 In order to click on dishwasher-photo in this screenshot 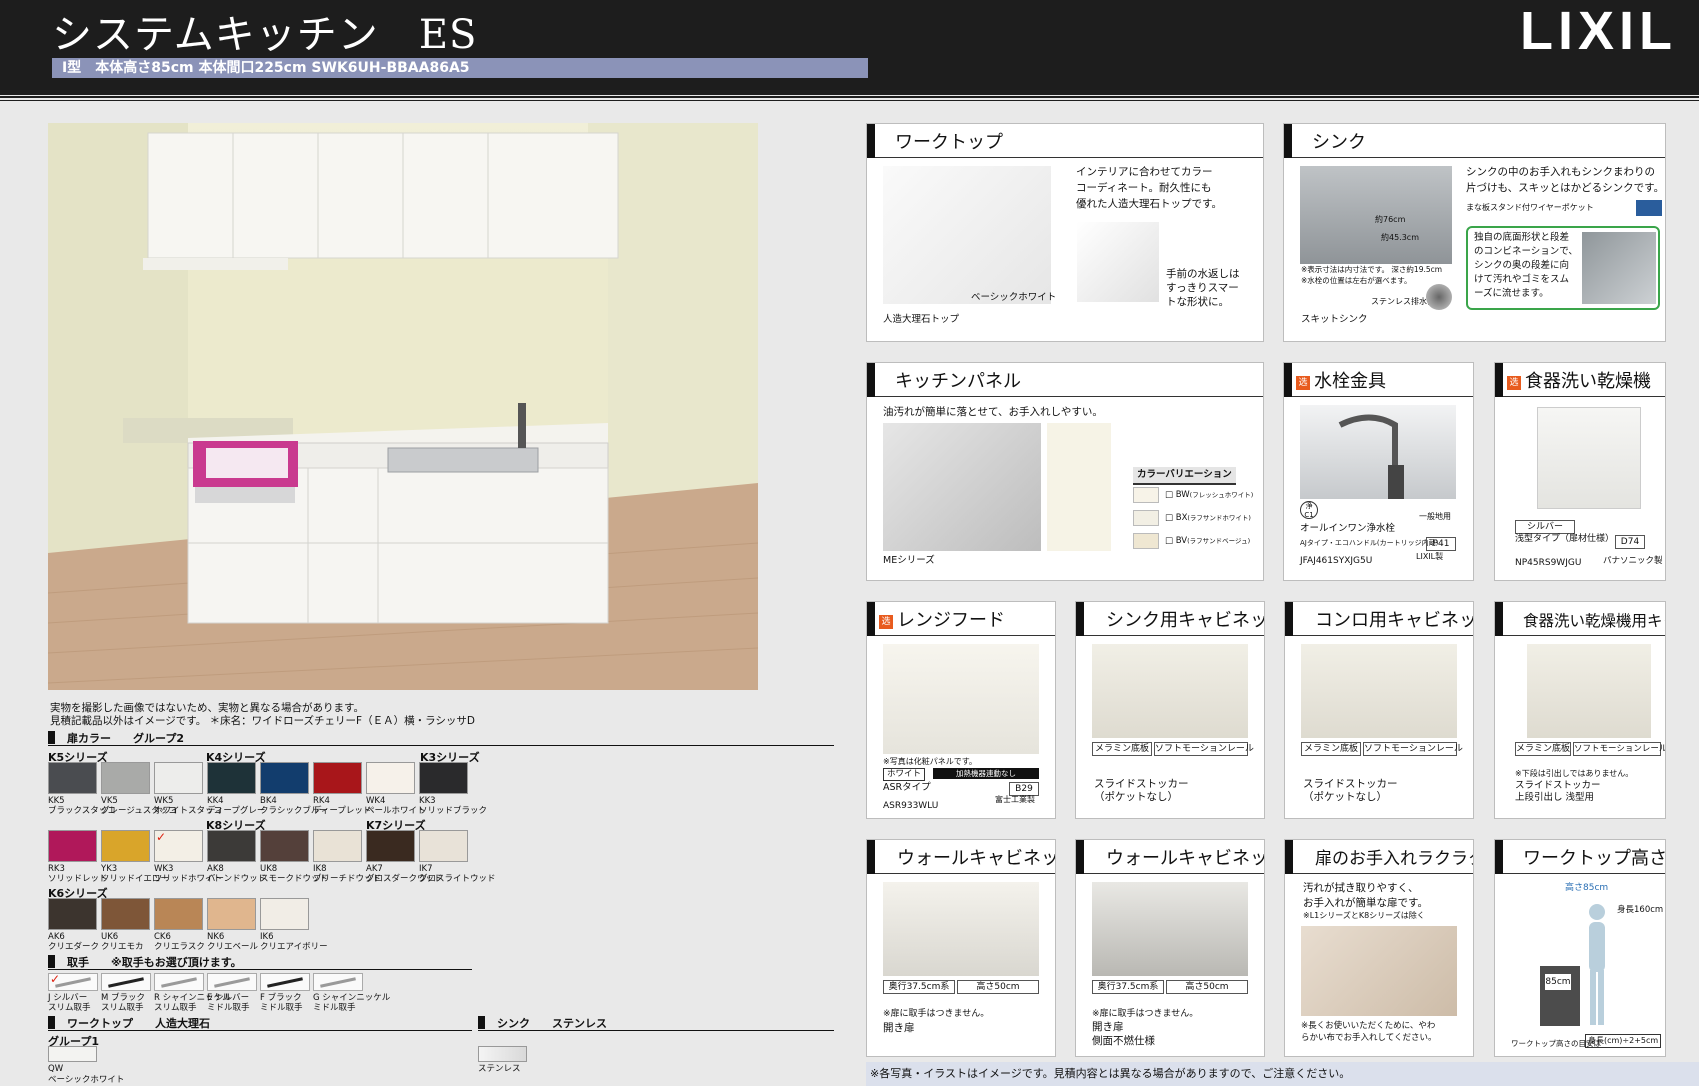, I will do `click(1589, 458)`.